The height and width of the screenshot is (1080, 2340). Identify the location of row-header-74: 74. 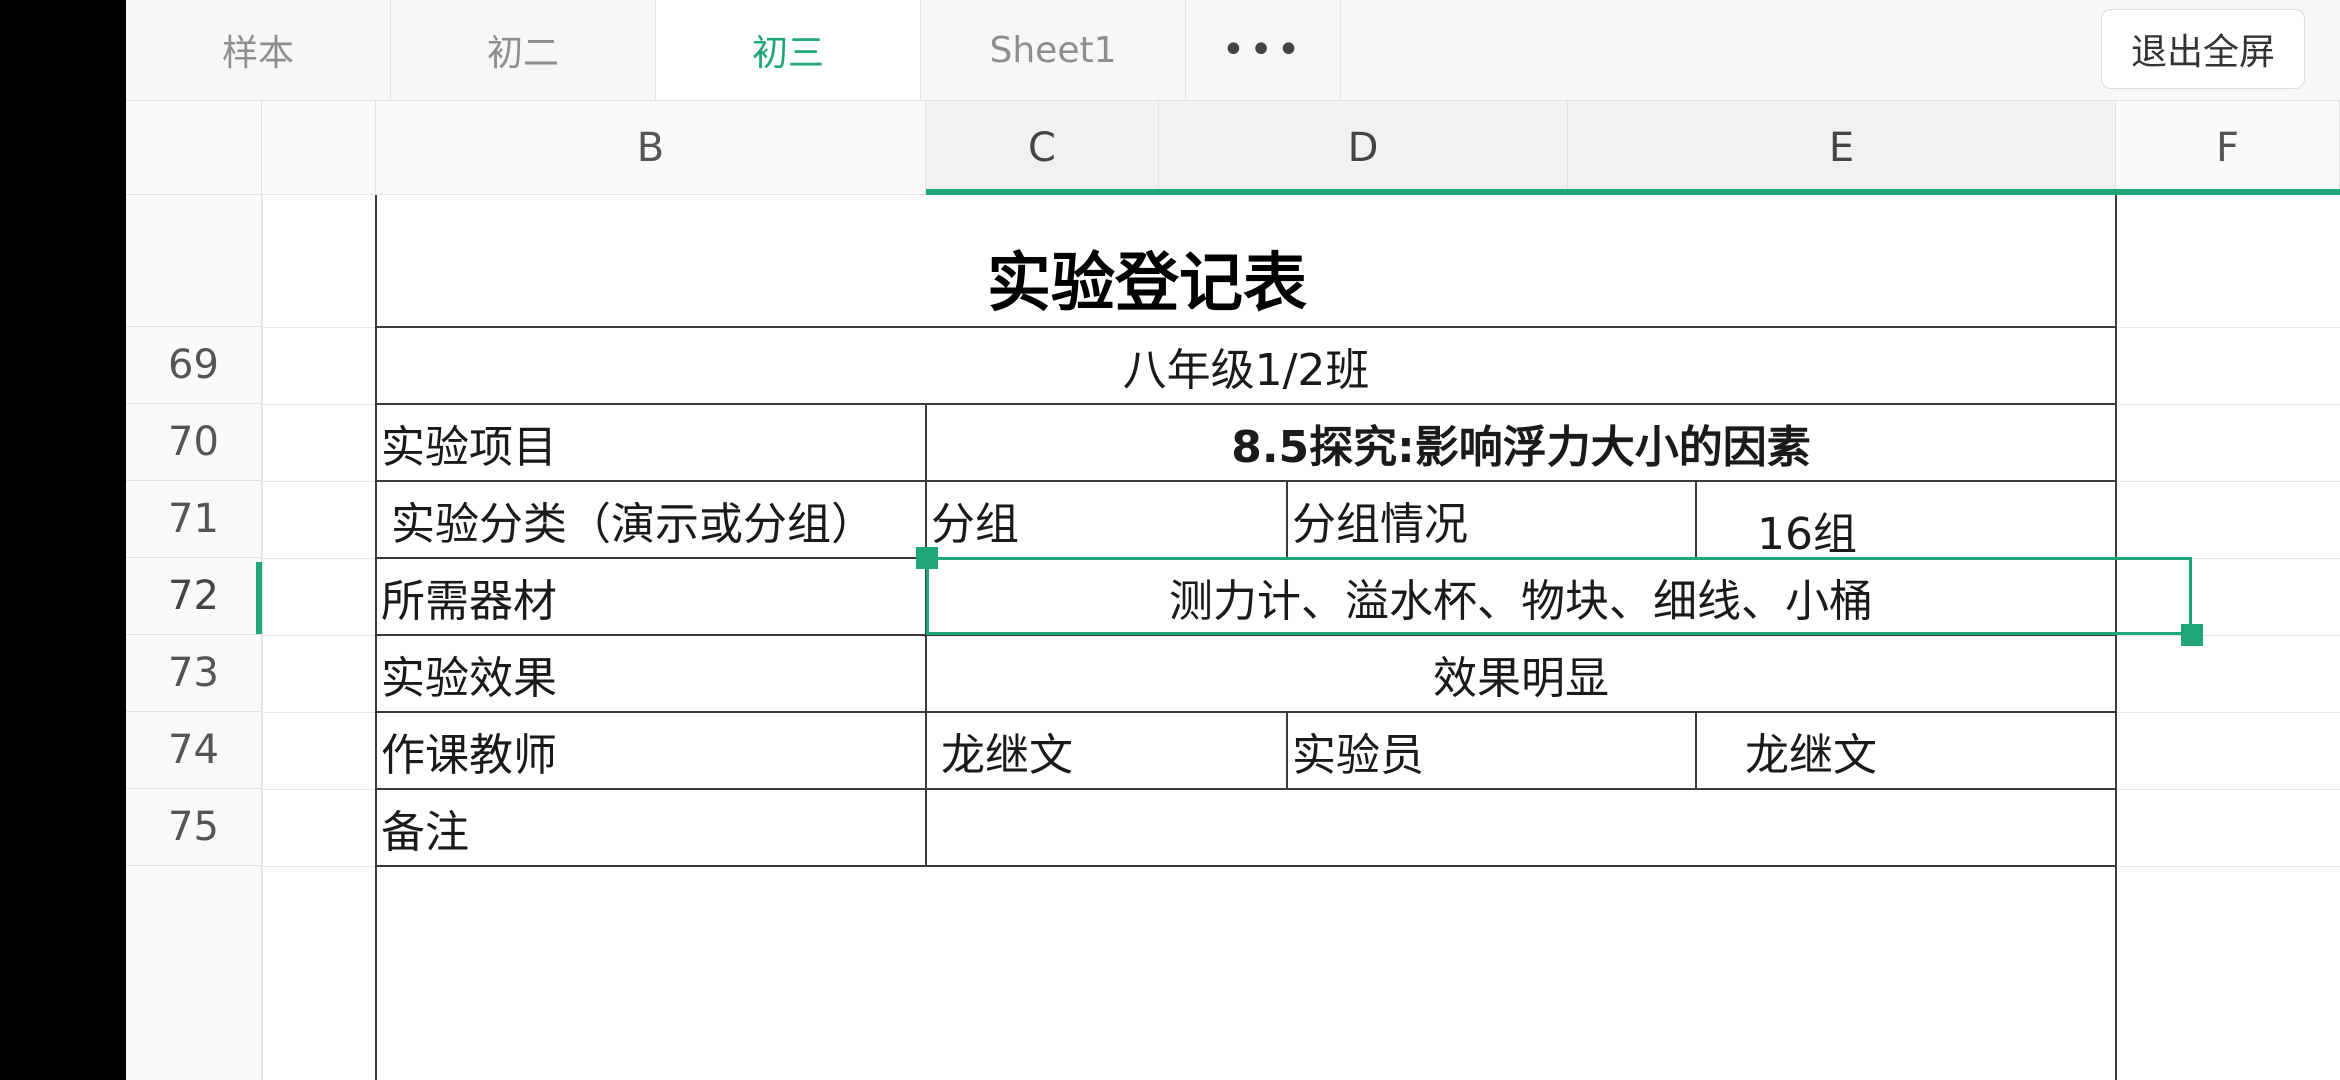
(194, 750).